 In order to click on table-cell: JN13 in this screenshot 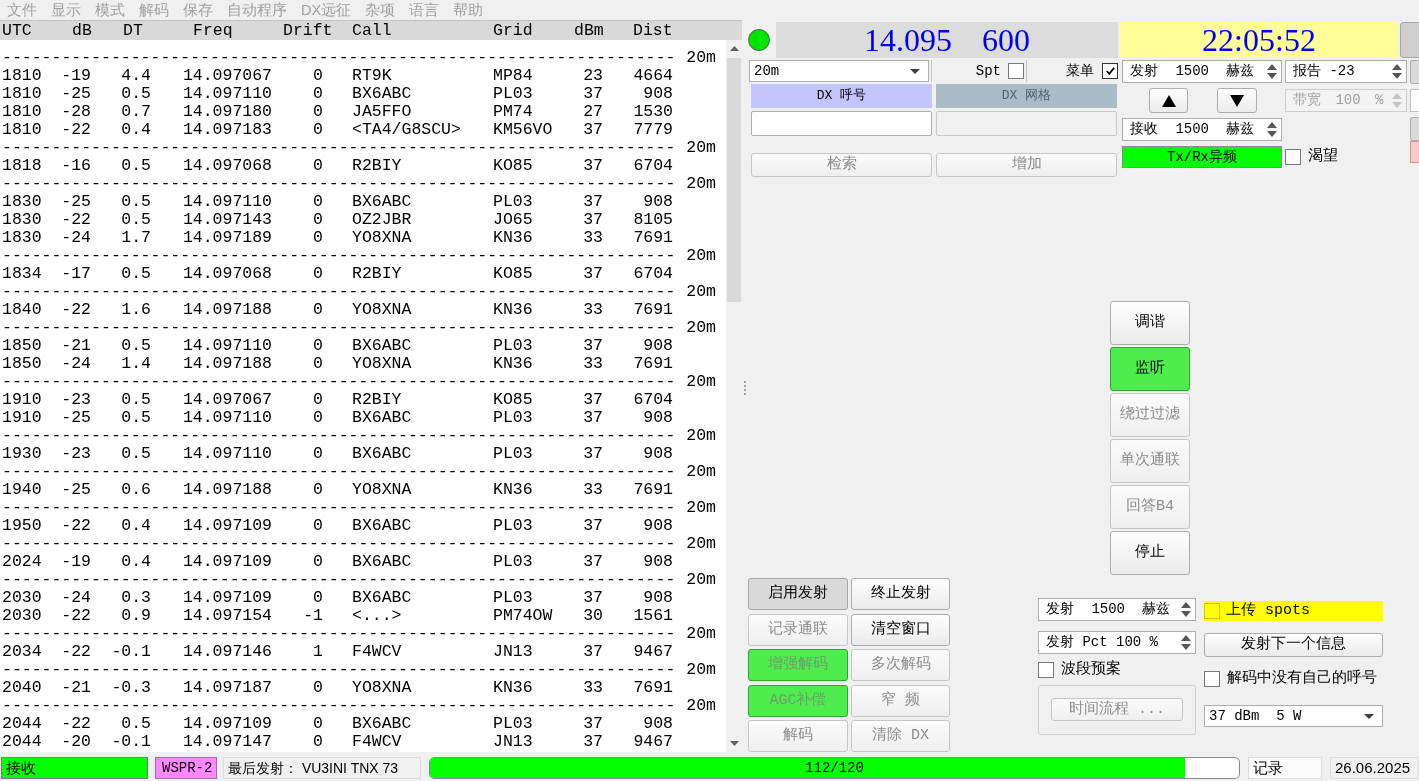, I will do `click(513, 742)`.